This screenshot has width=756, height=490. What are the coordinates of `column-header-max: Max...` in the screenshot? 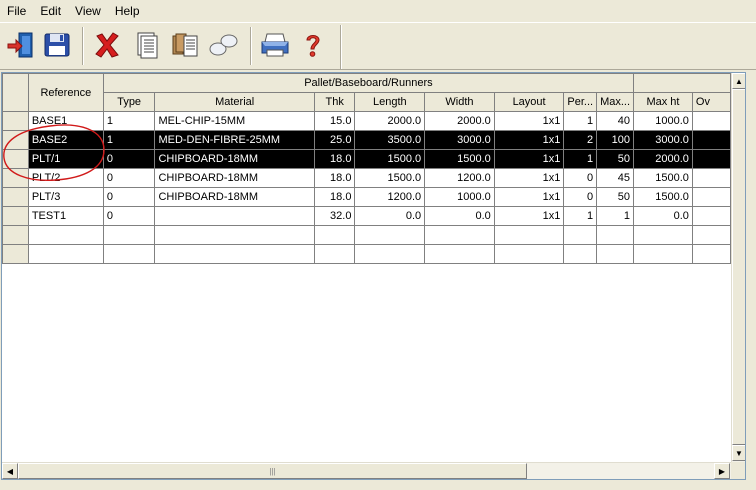 It's located at (615, 102).